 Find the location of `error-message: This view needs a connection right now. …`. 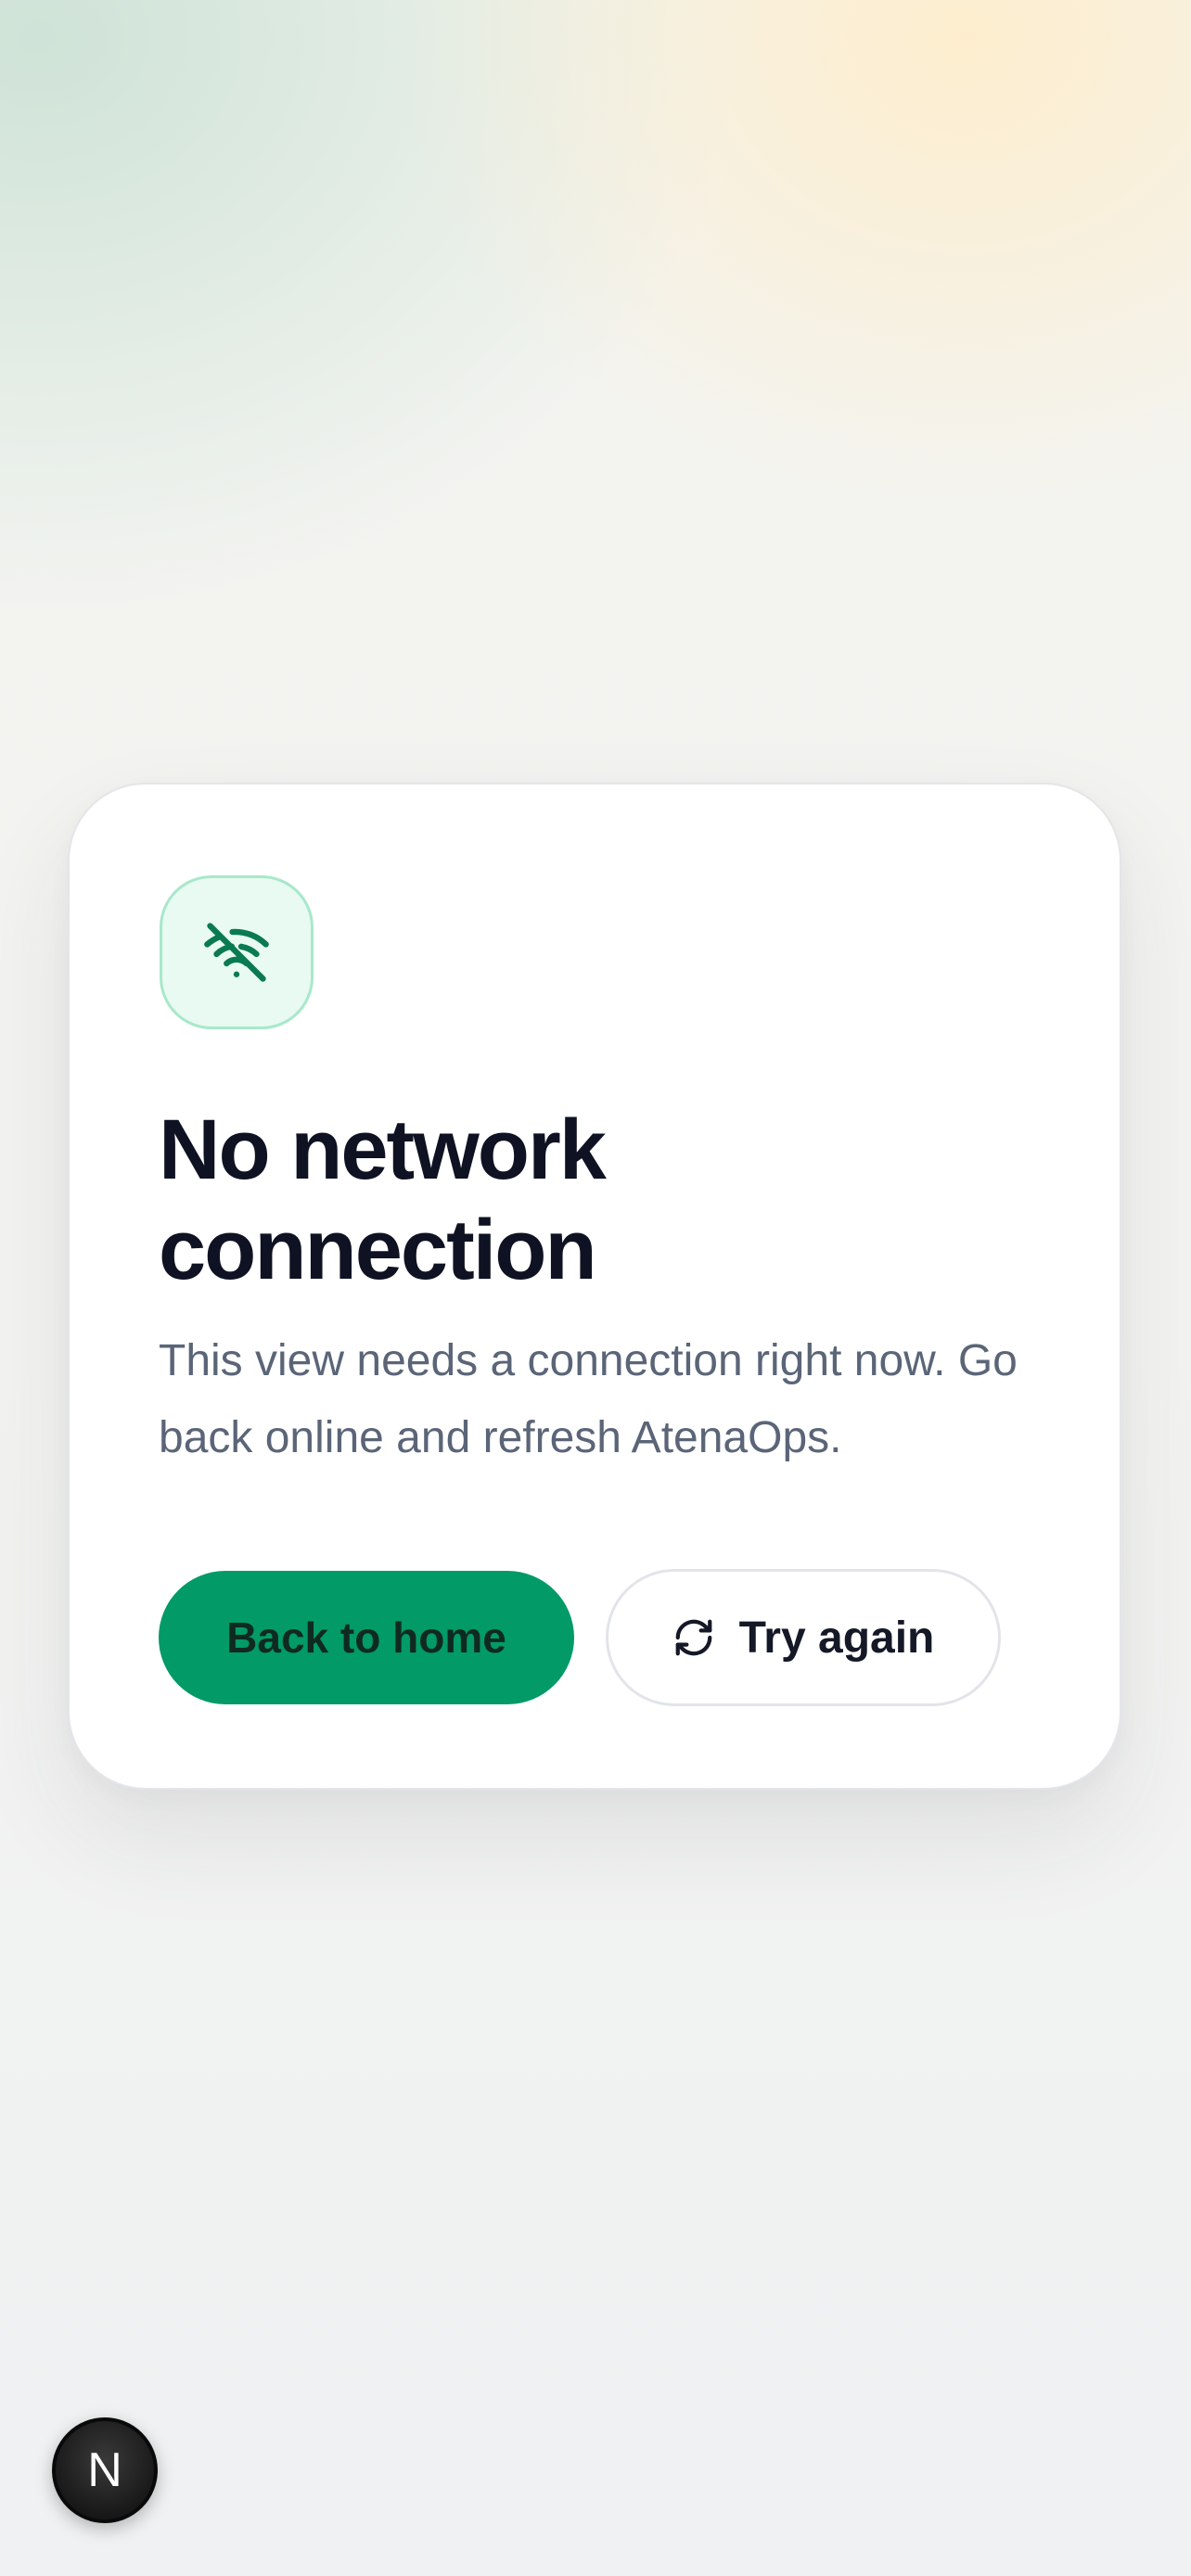

error-message: This view needs a connection right now. … is located at coordinates (588, 1399).